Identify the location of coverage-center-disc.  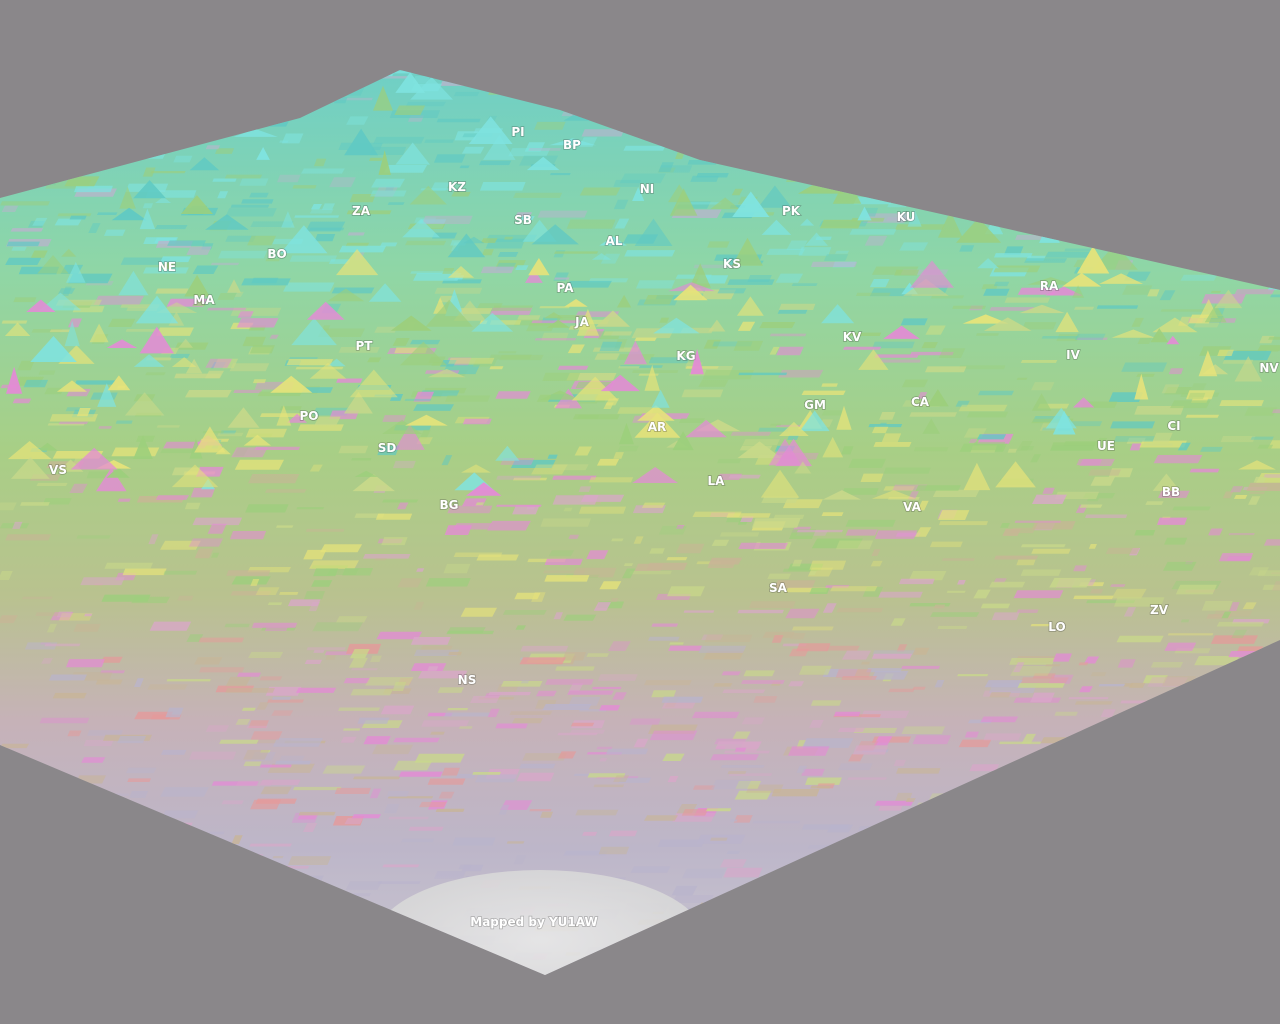
(540, 922).